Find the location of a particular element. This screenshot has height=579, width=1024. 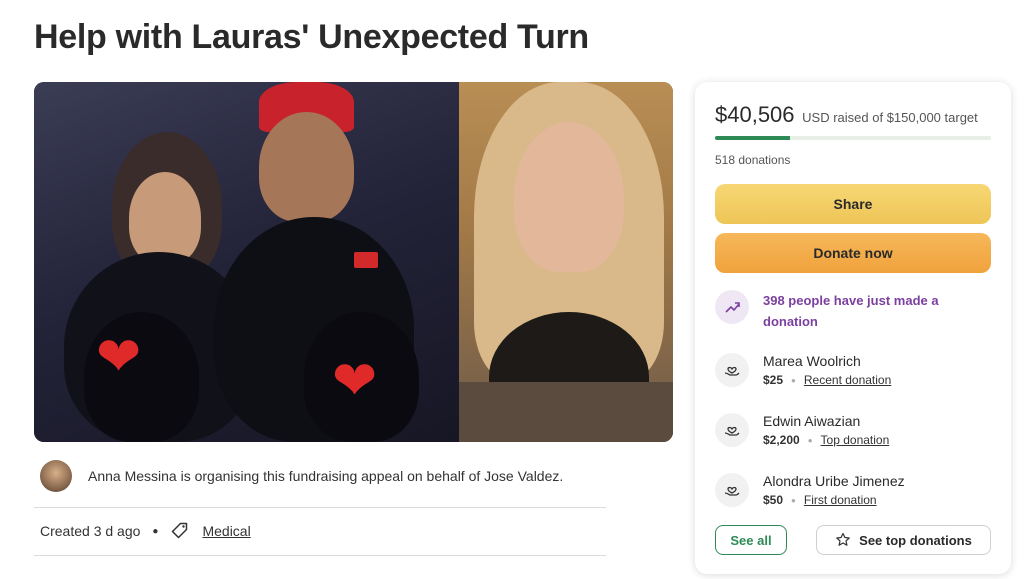

top-donation-link: Top donation is located at coordinates (855, 440).